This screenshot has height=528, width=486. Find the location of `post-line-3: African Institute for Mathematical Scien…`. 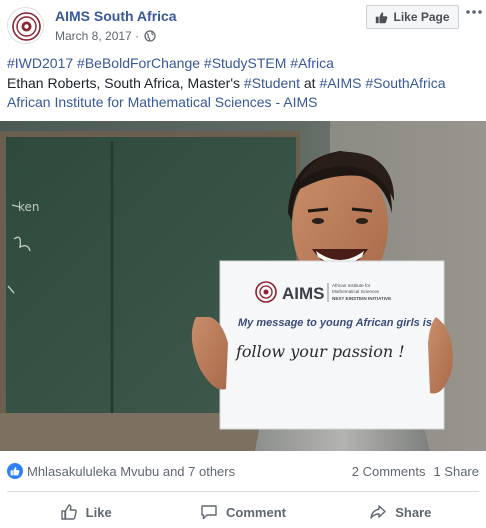

post-line-3: African Institute for Mathematical Scien… is located at coordinates (244, 103).